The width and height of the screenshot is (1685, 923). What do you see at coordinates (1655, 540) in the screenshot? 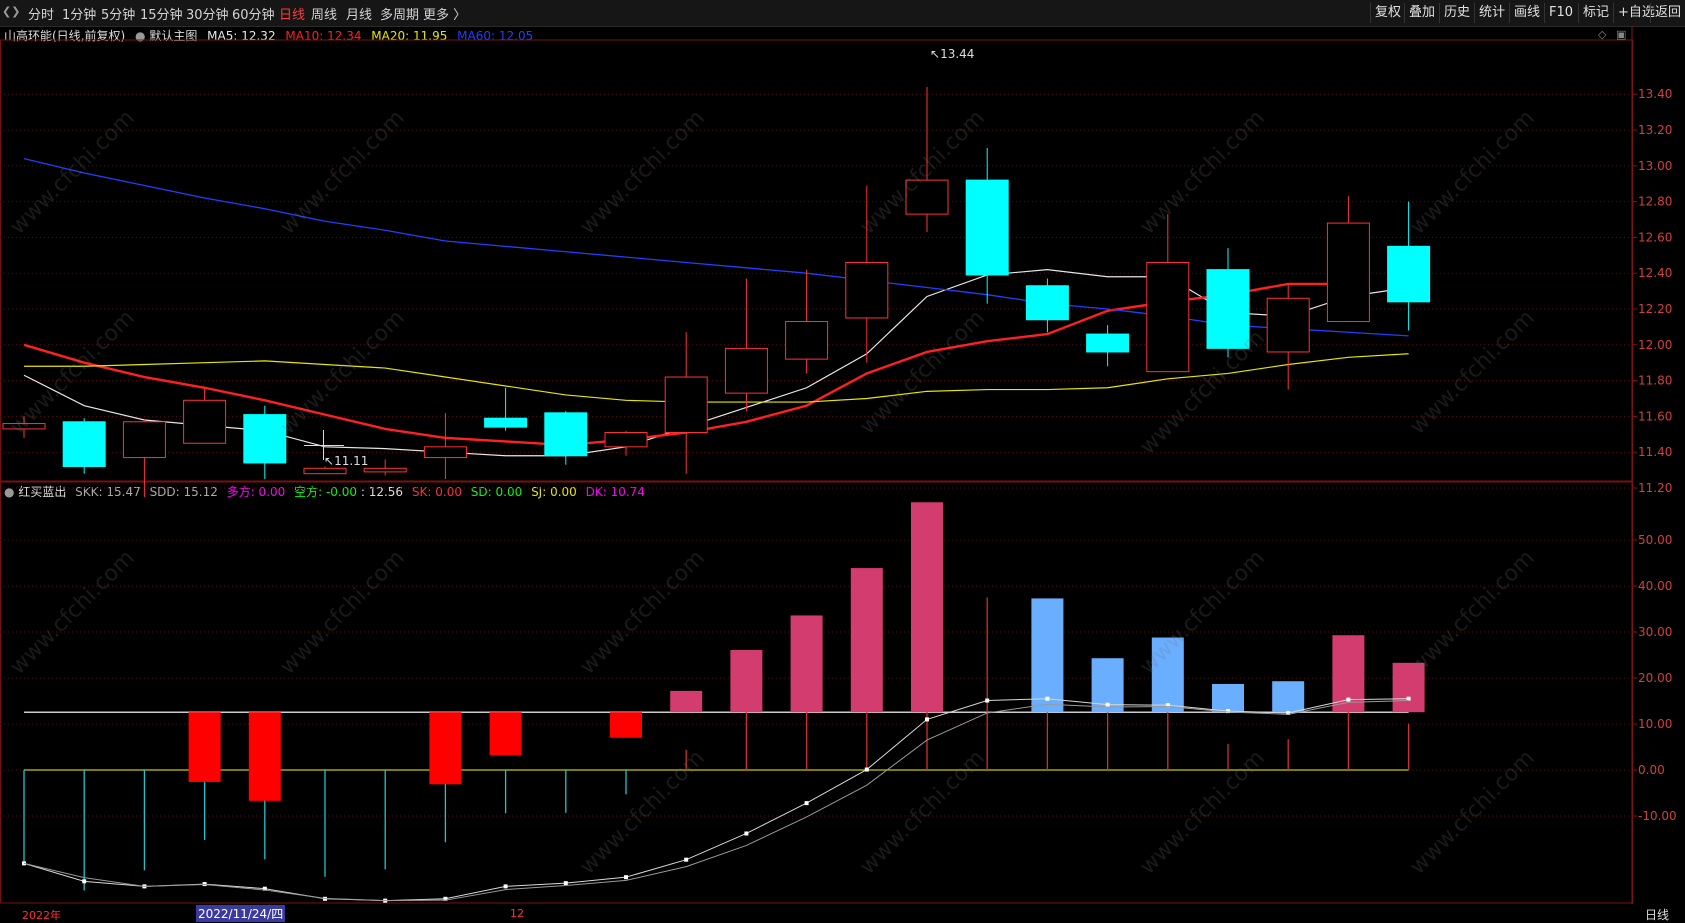
I see `indicator-tick-label: 50.00` at bounding box center [1655, 540].